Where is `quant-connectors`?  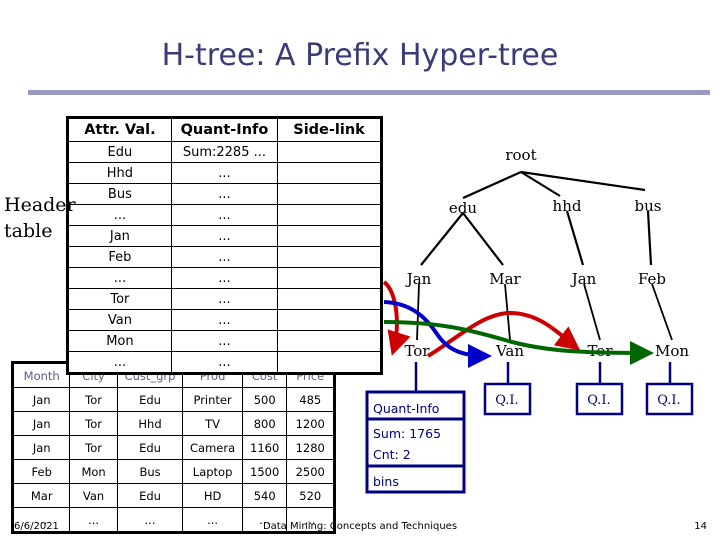 quant-connectors is located at coordinates (543, 377).